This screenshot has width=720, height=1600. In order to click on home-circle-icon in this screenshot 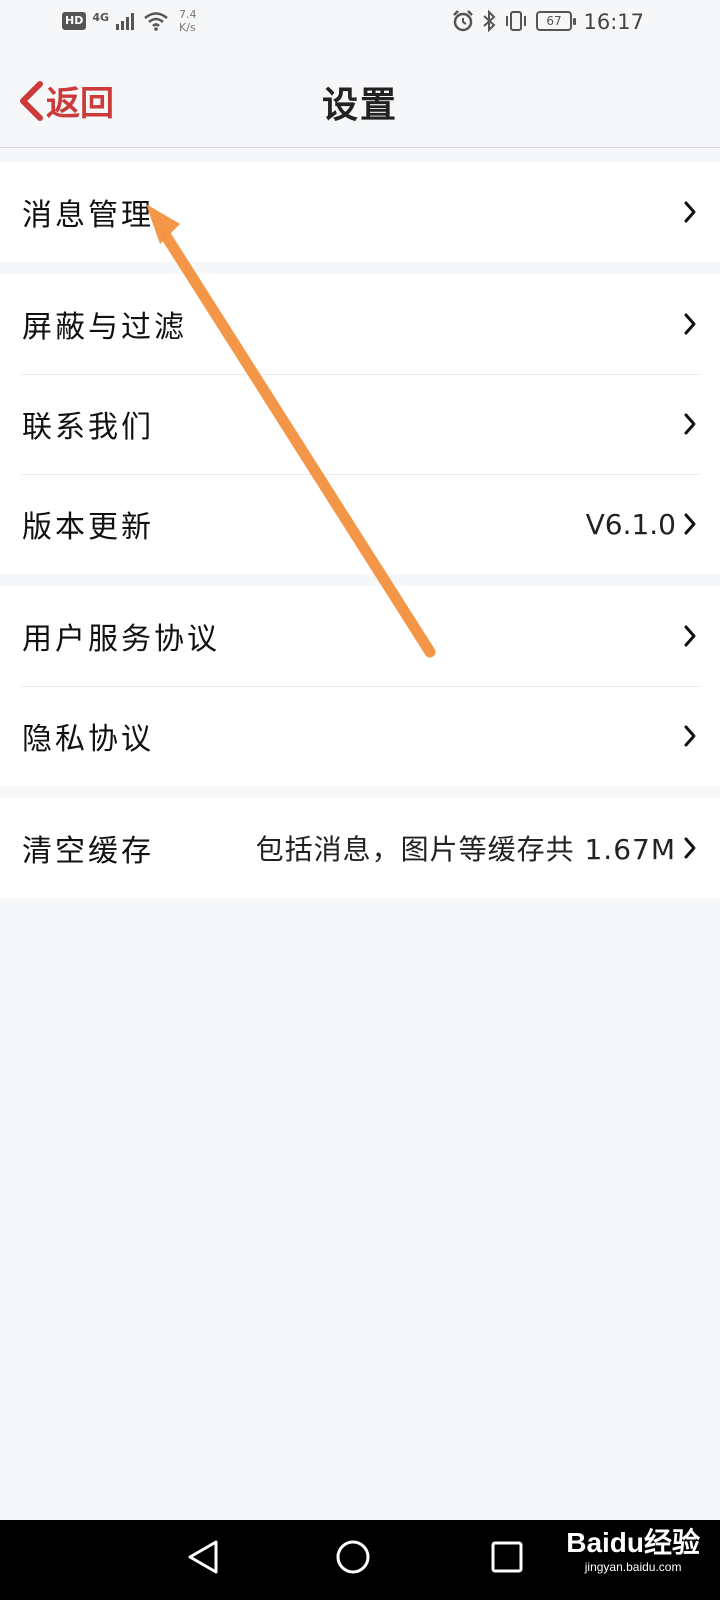, I will do `click(353, 1557)`.